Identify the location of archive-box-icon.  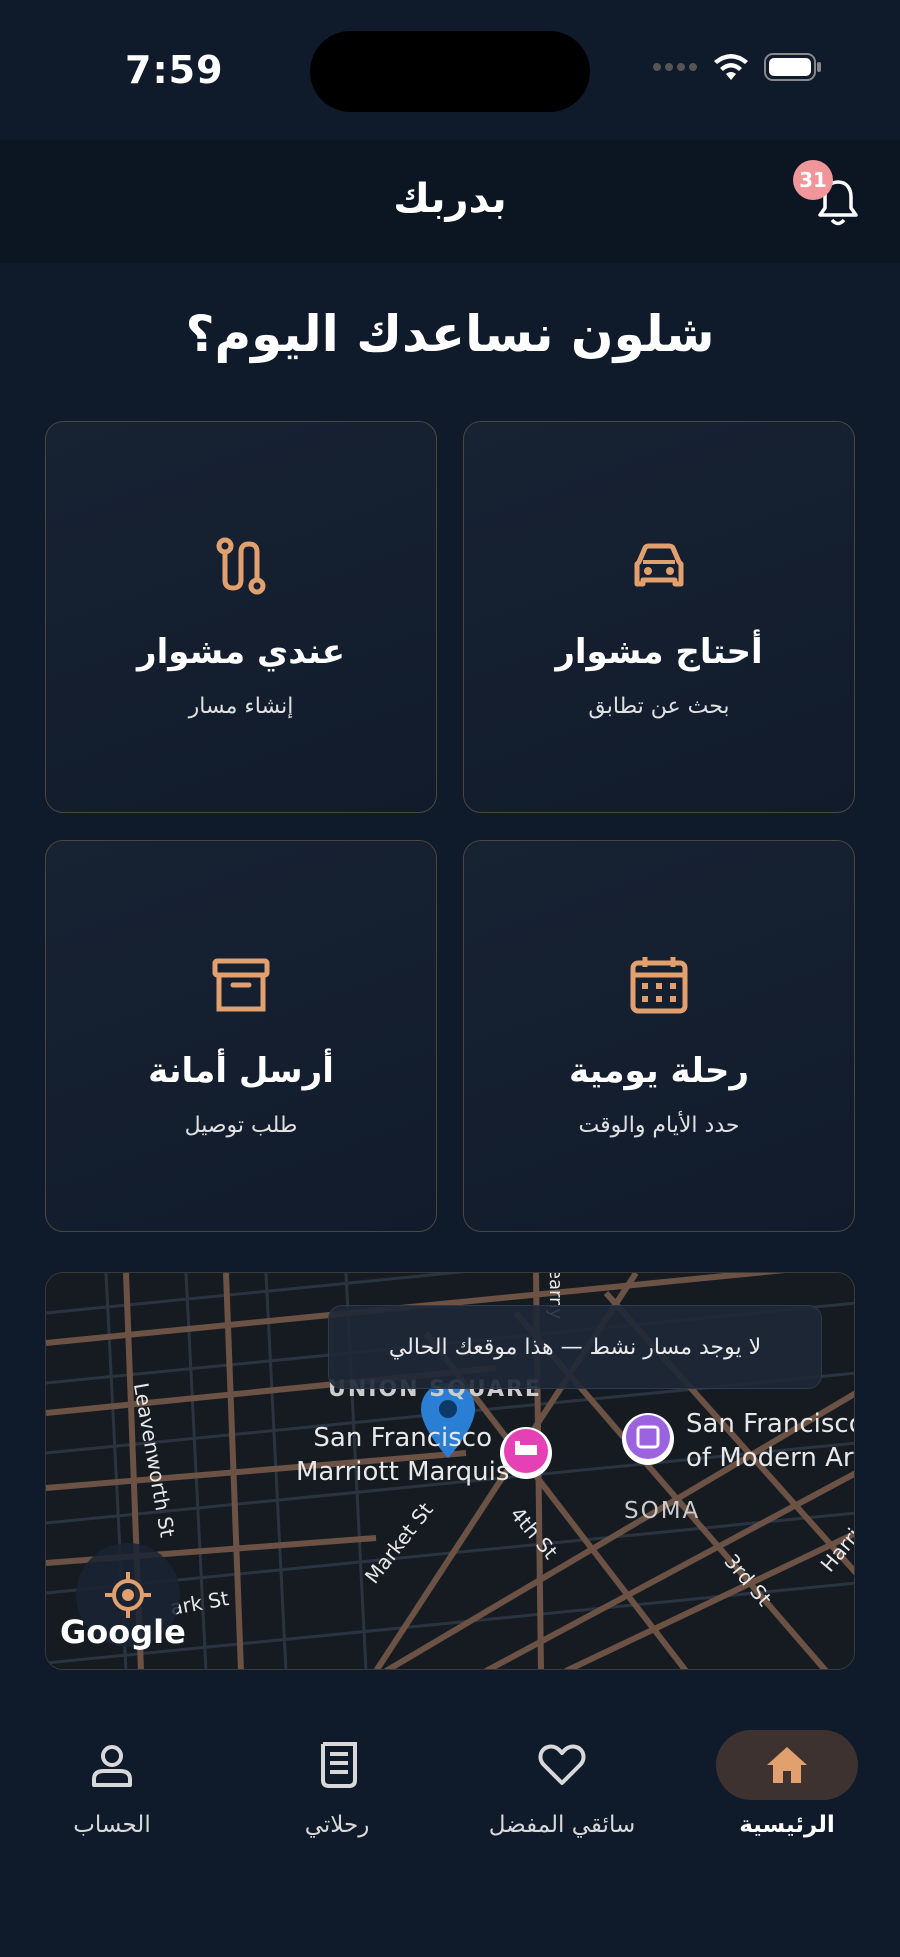
(241, 985).